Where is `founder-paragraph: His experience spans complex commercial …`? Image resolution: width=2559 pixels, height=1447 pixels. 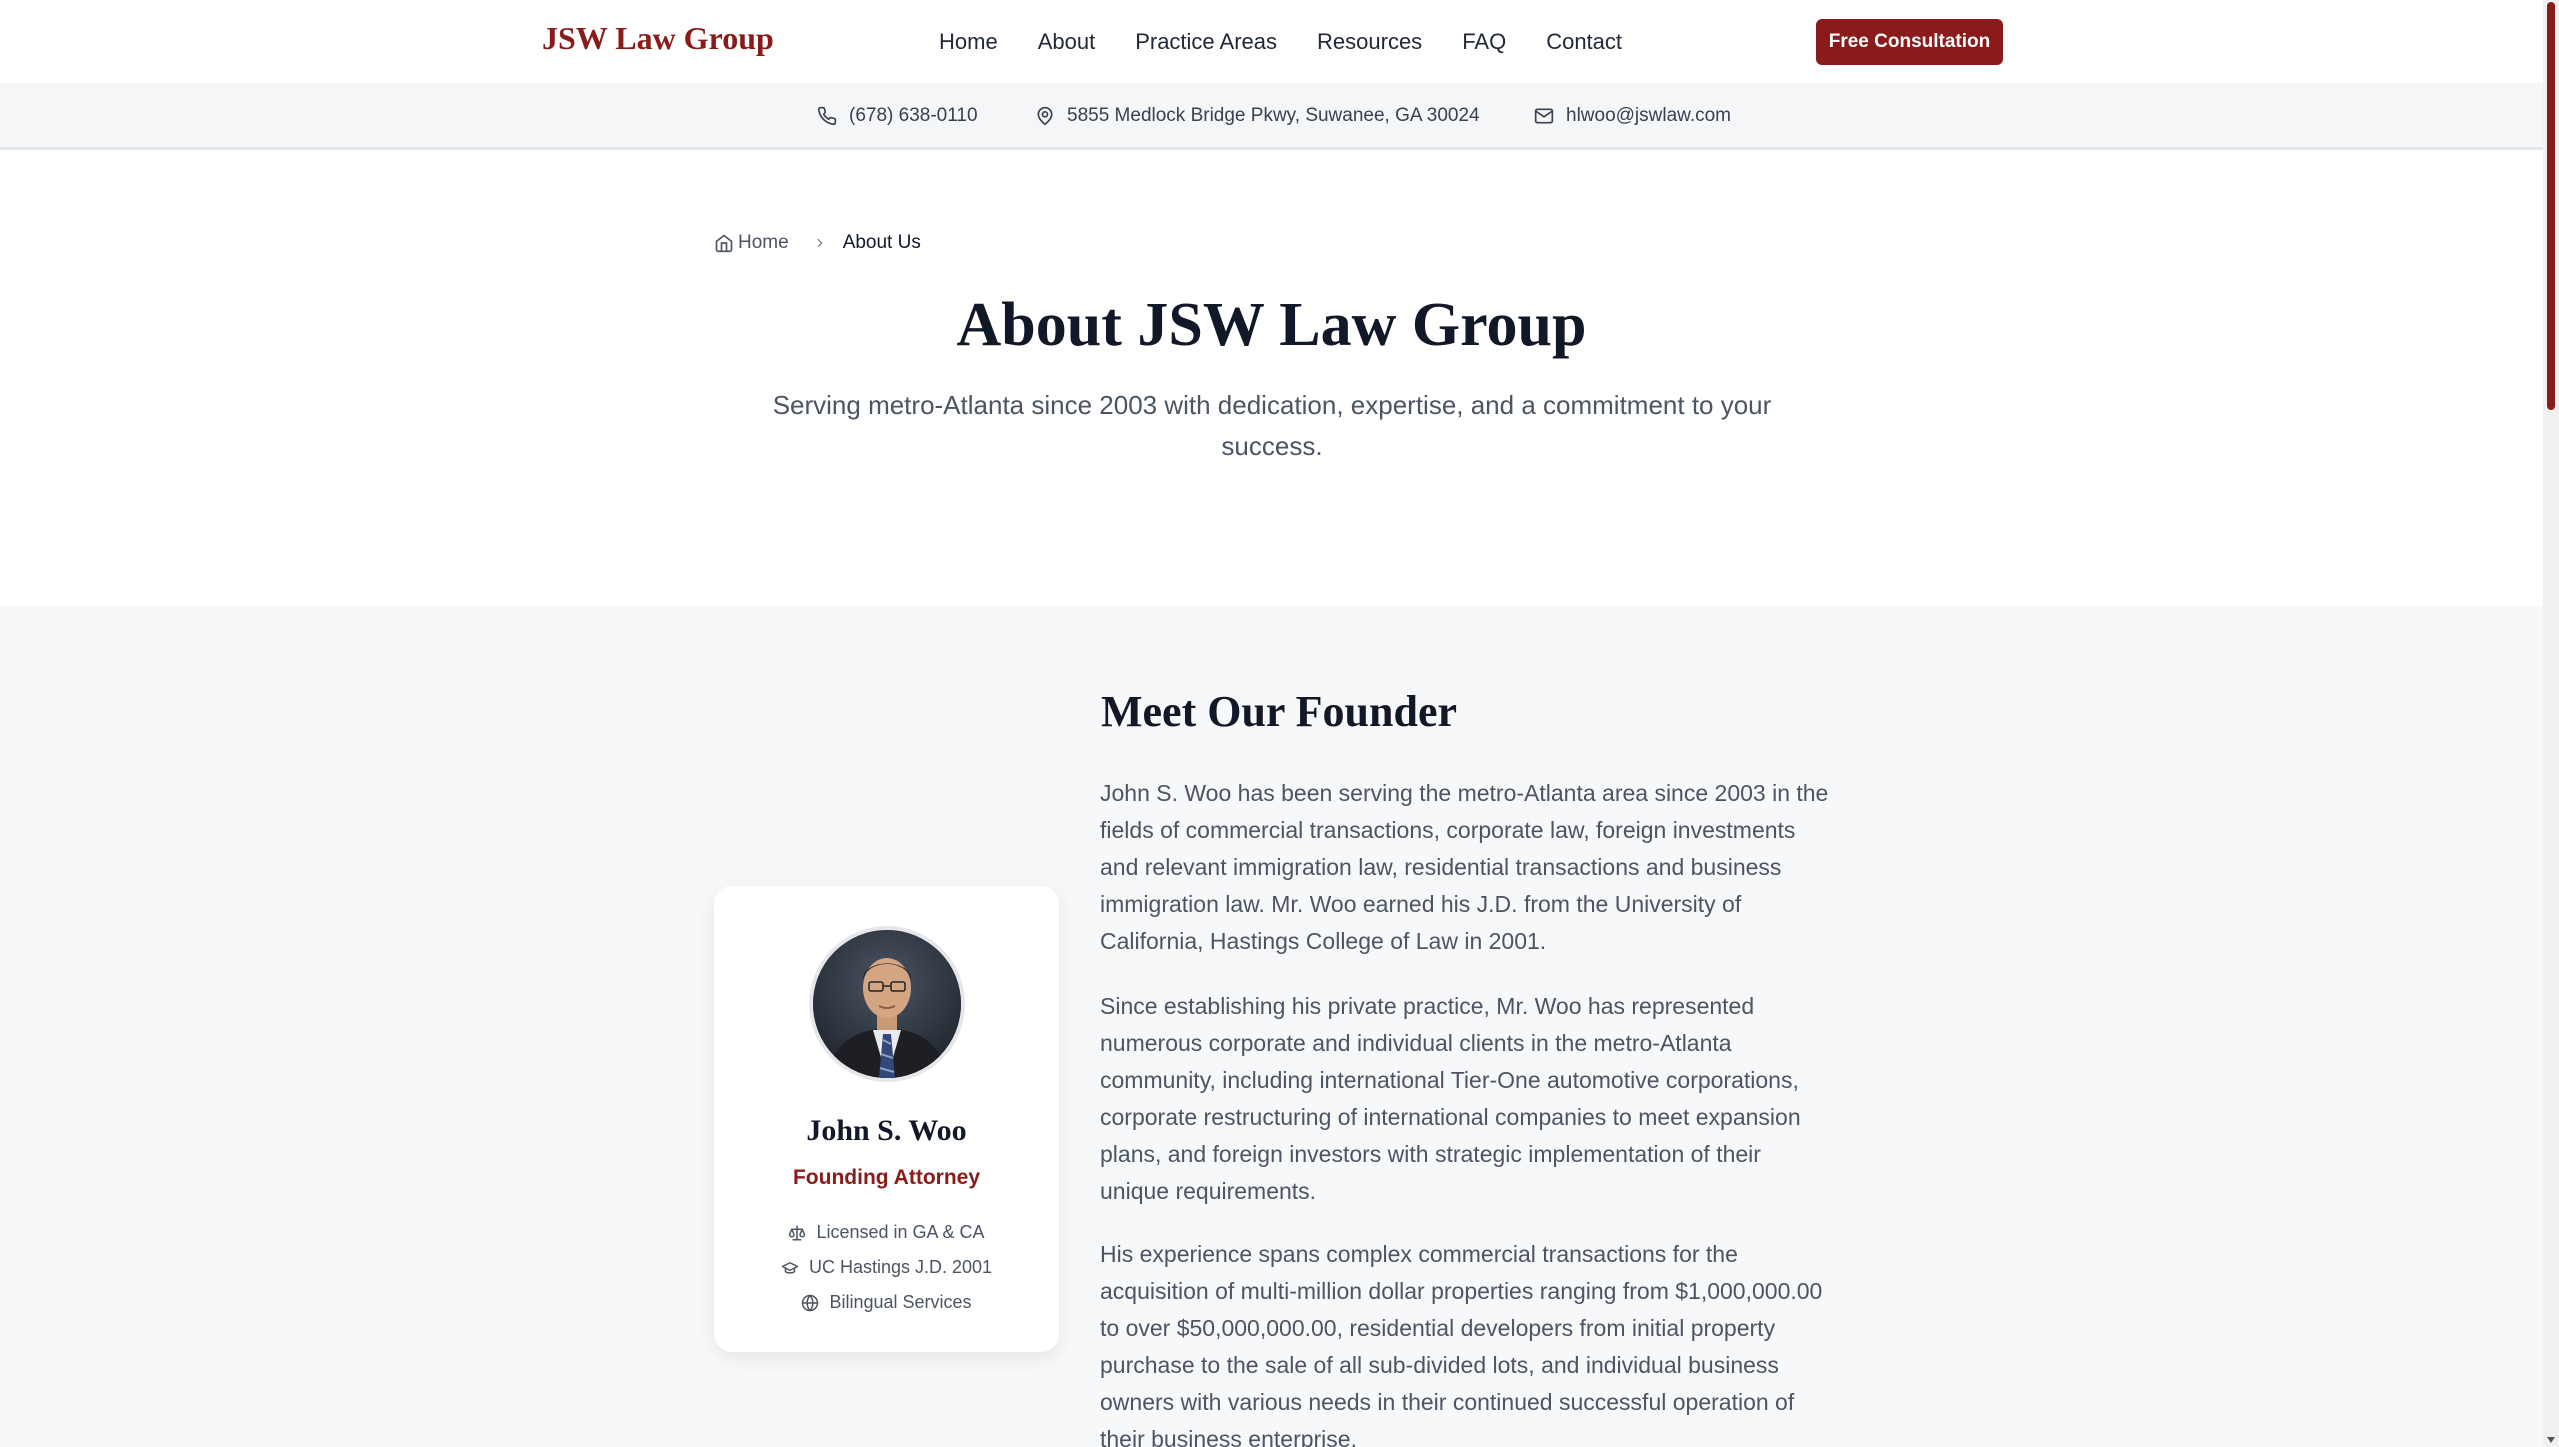 founder-paragraph: His experience spans complex commercial … is located at coordinates (1461, 1344).